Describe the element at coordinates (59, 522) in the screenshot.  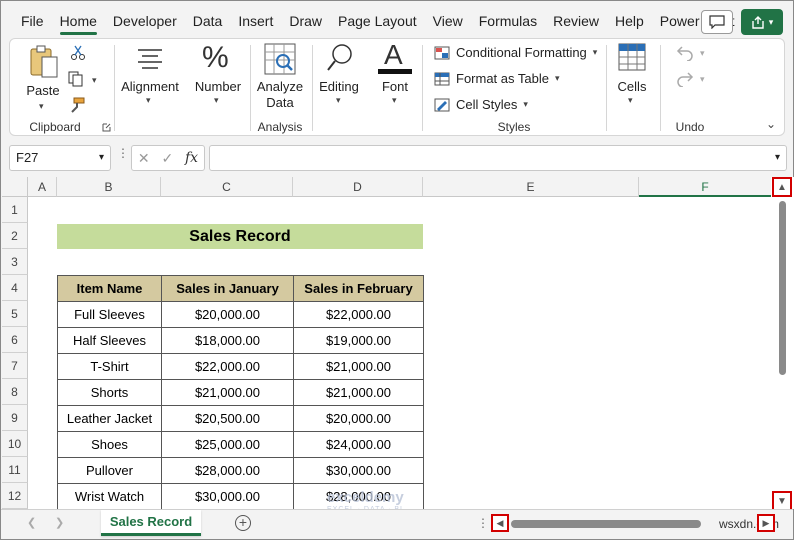
I see `next-sheet-icon: ❯` at that location.